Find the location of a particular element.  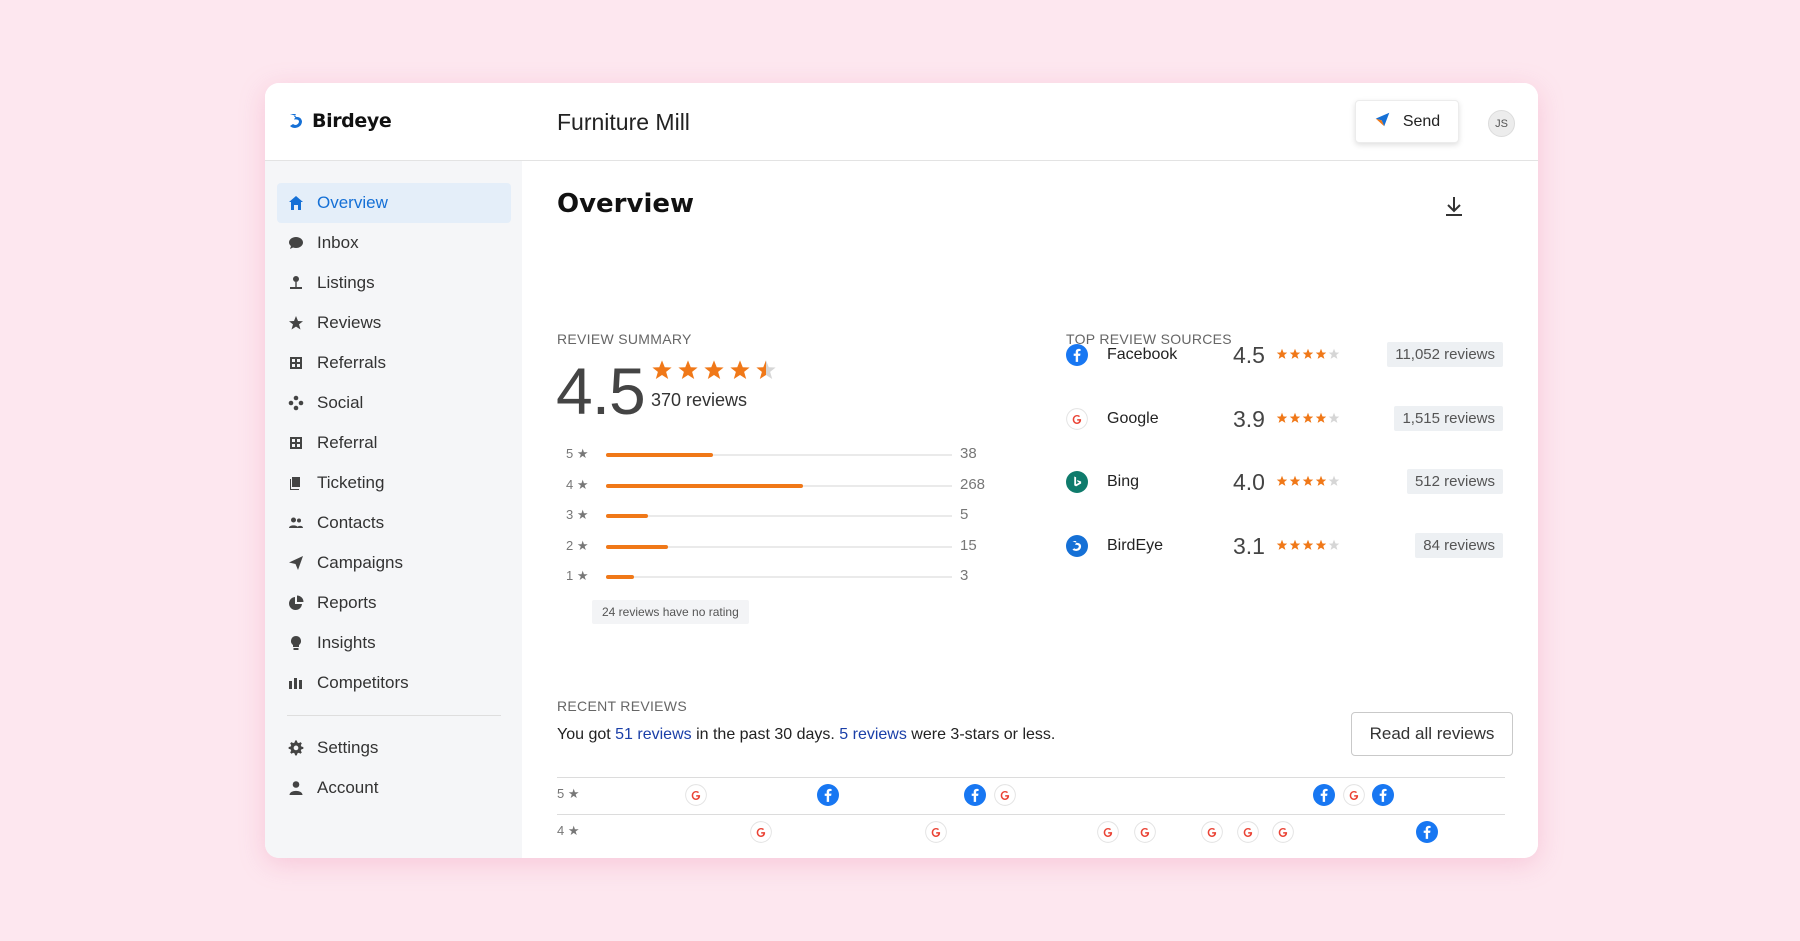

avatar: JS is located at coordinates (1501, 123).